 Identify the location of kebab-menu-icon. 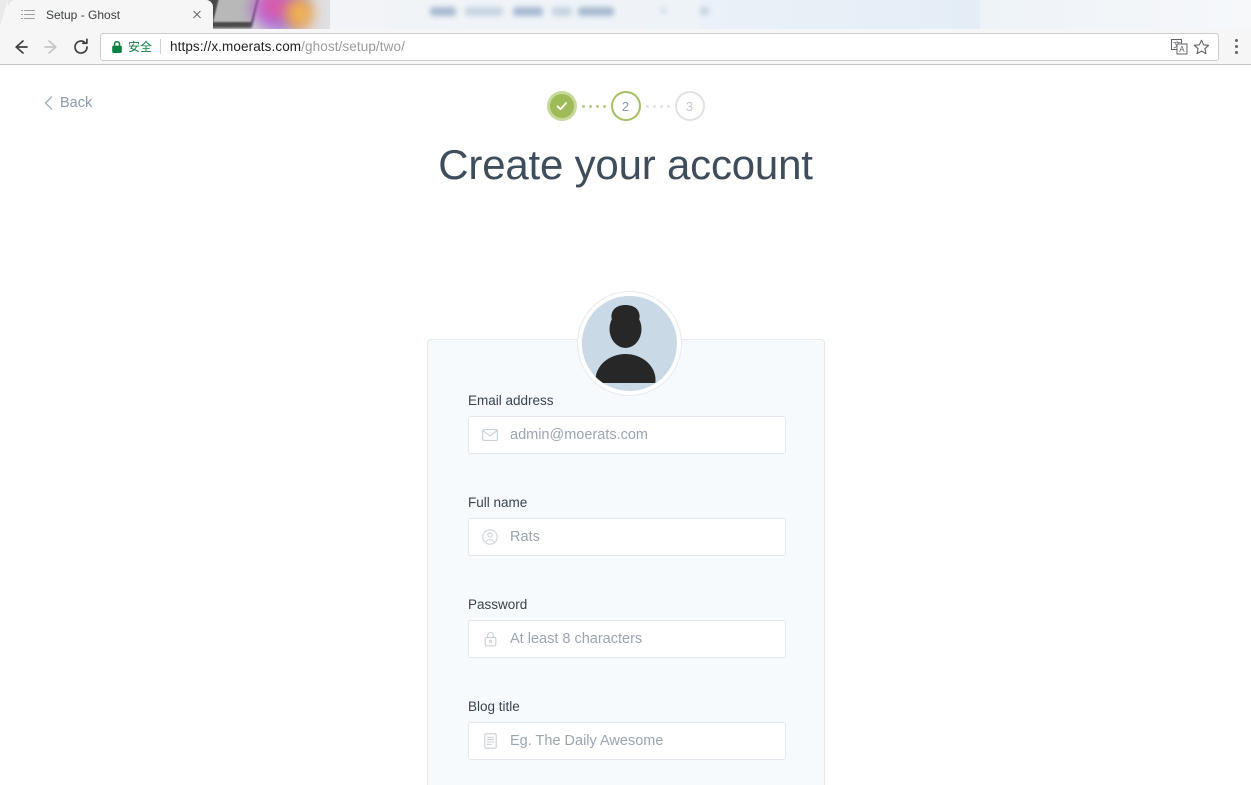
(1236, 46).